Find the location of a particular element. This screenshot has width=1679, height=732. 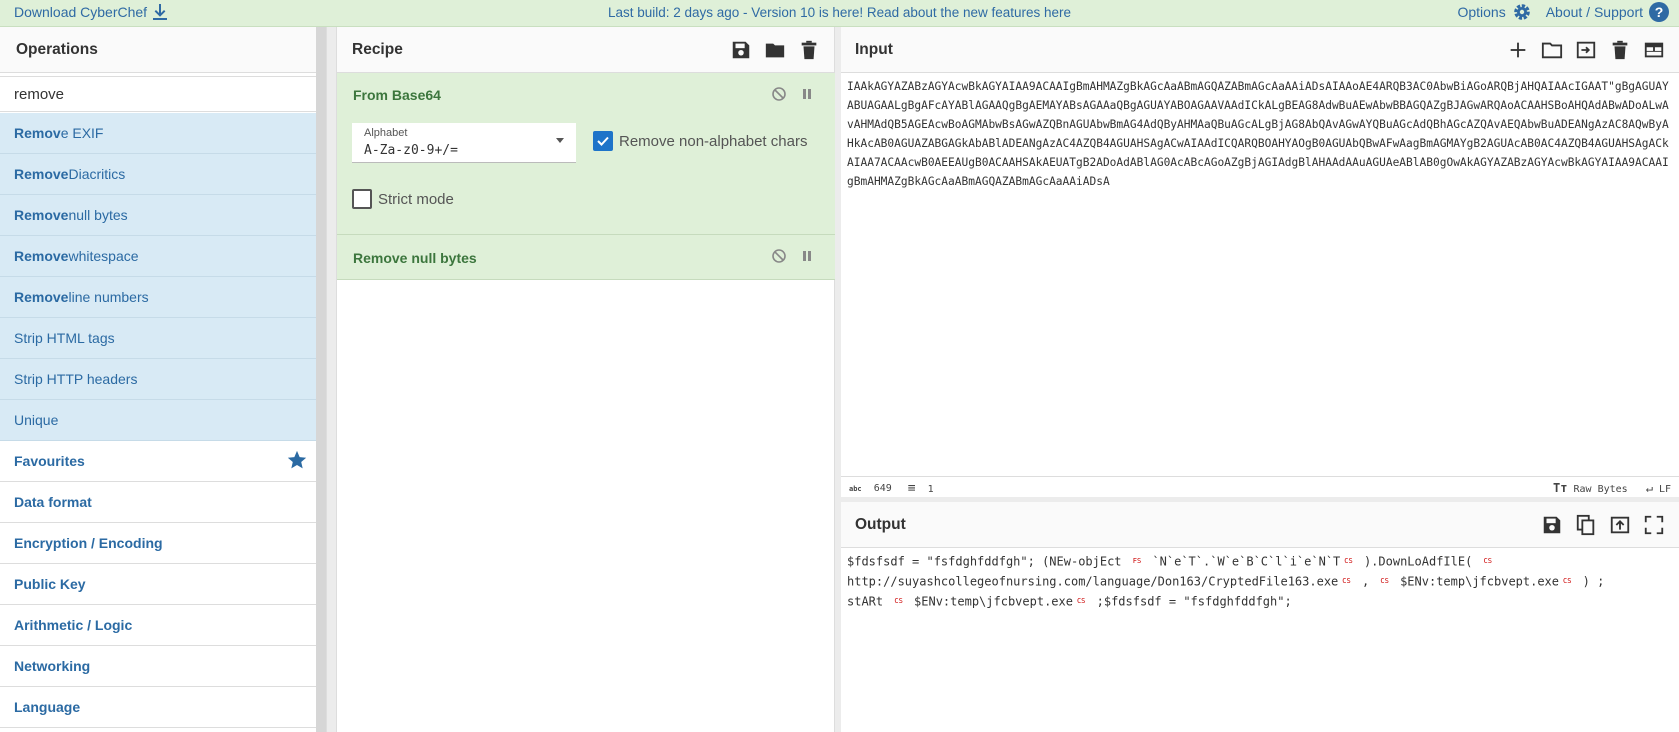

op-label: Strip HTTP headers is located at coordinates (76, 379).